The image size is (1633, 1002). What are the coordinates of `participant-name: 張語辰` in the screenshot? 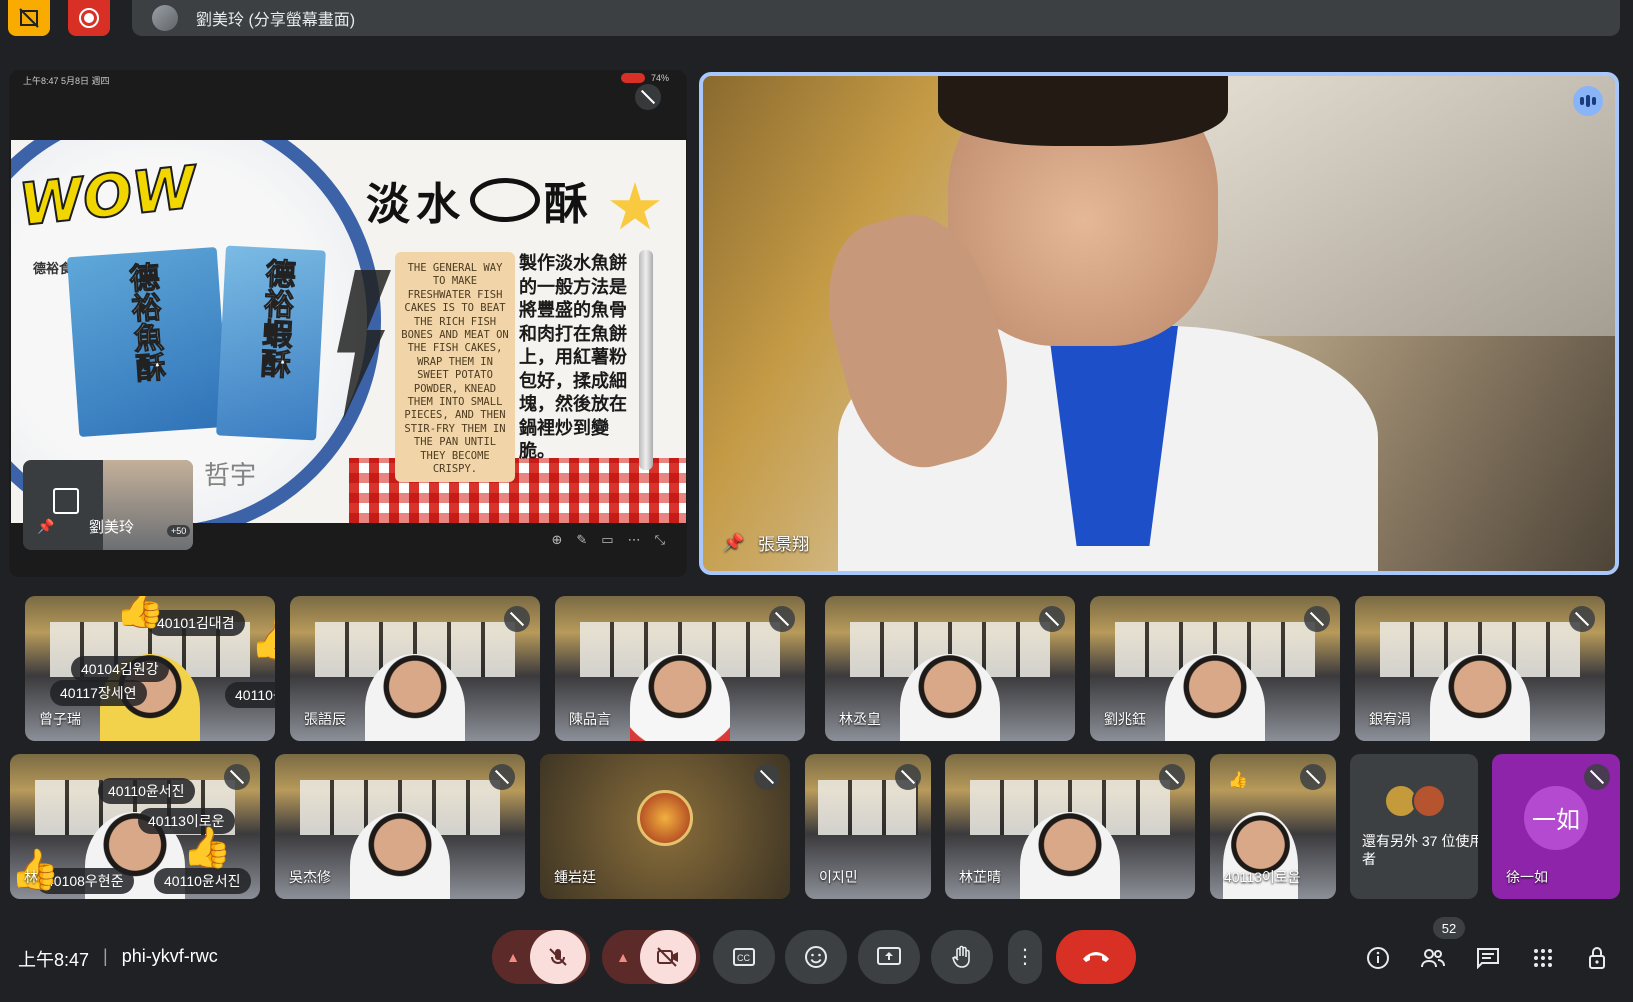 It's located at (325, 719).